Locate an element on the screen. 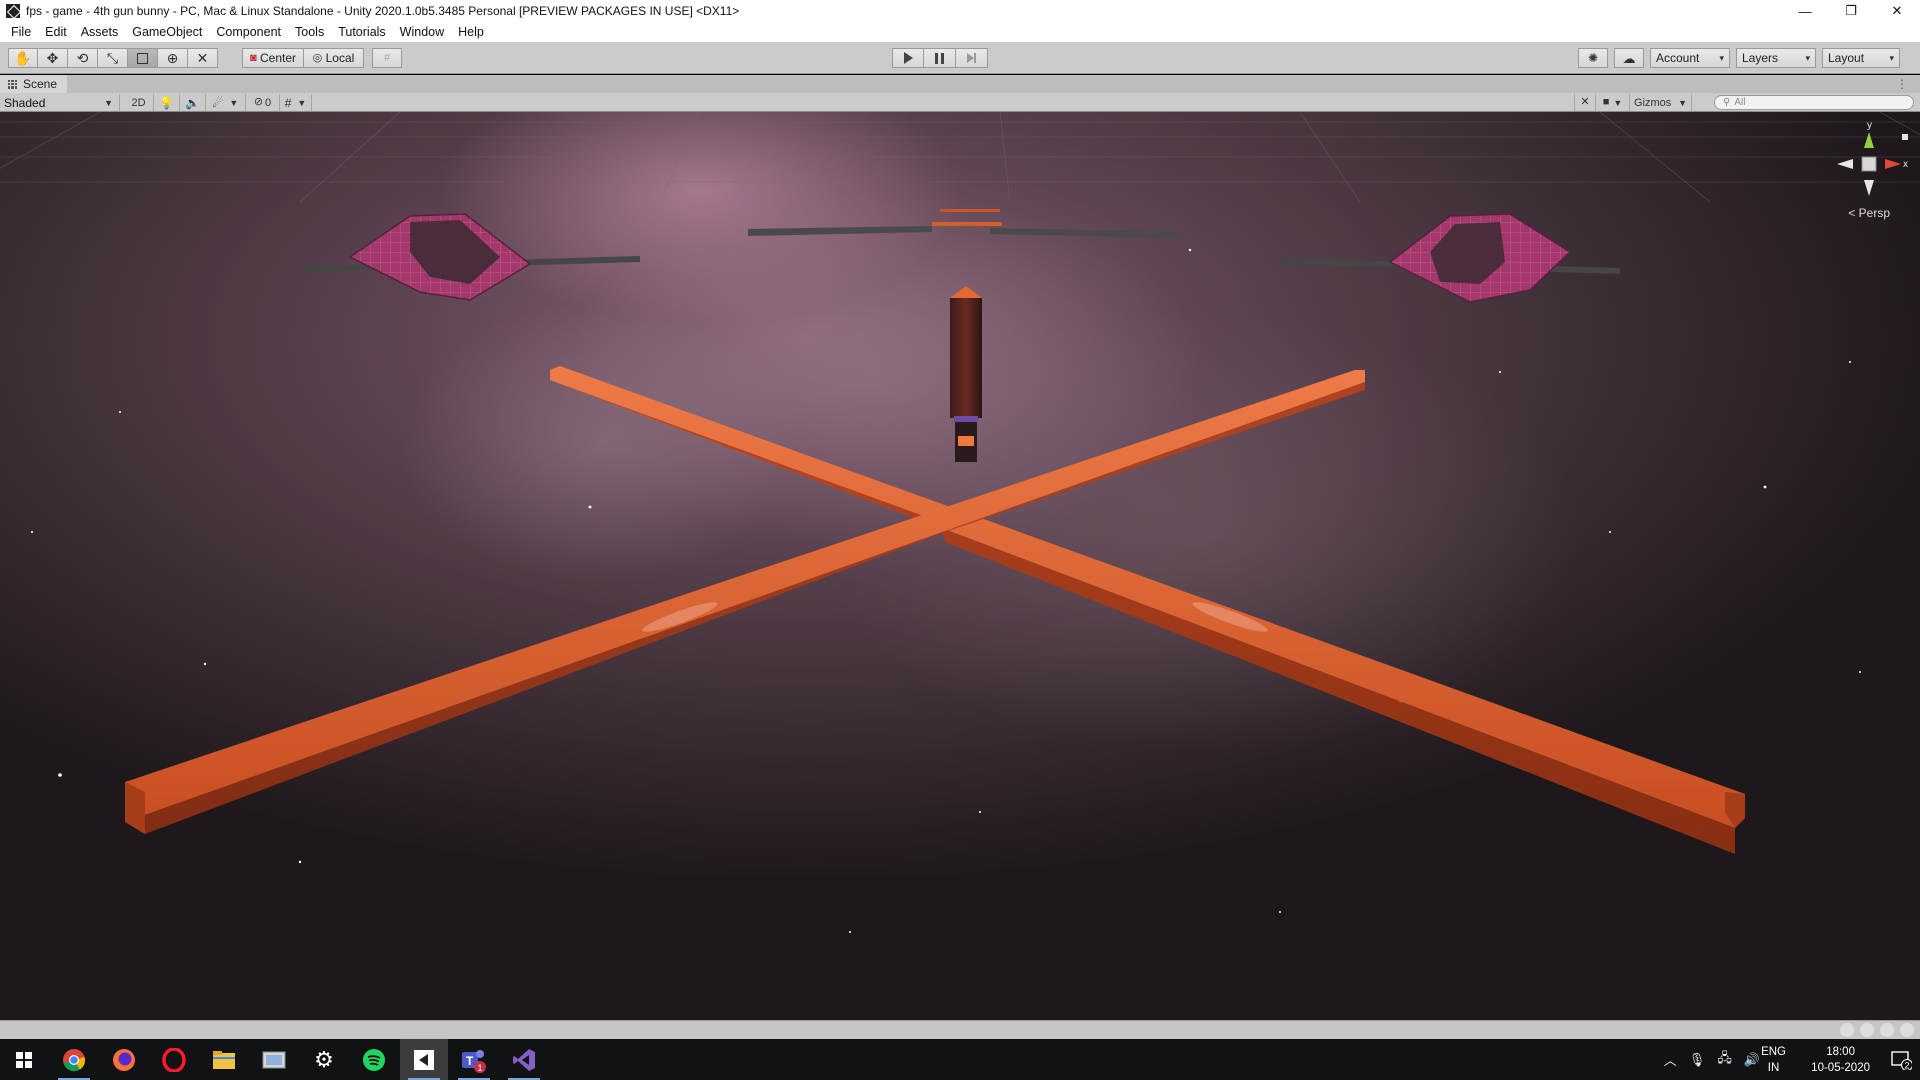 The width and height of the screenshot is (1920, 1080). start-button is located at coordinates (24, 1059).